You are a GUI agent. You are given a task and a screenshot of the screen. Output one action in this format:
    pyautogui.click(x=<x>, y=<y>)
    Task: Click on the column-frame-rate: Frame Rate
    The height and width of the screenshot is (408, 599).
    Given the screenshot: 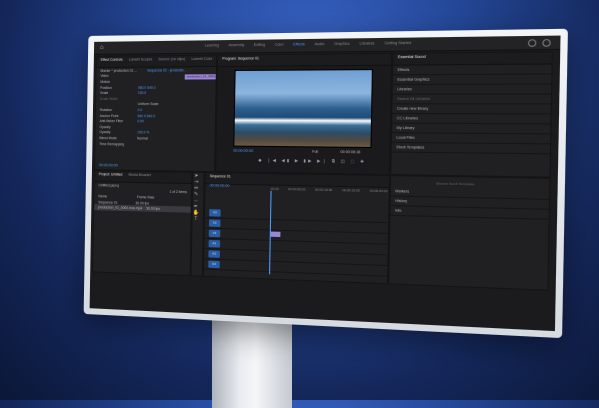 What is the action you would take?
    pyautogui.click(x=146, y=197)
    